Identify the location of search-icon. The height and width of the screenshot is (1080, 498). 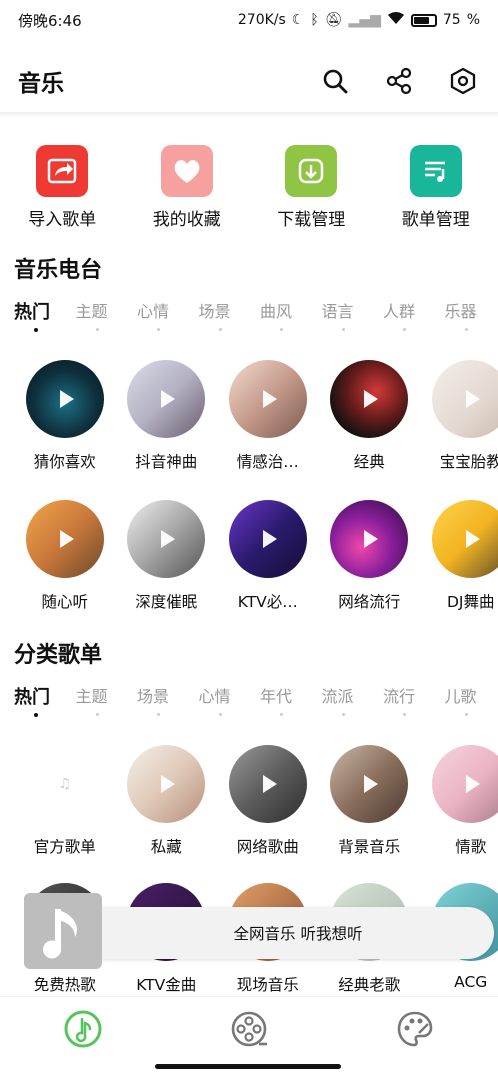
(335, 81).